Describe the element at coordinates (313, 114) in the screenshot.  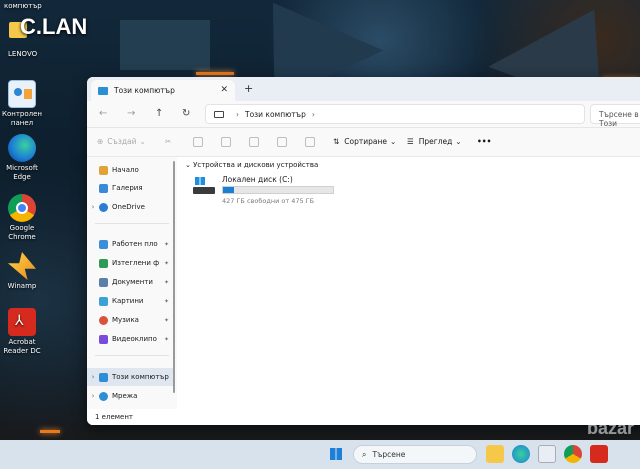
I see `breadcrumb-chevron: ›` at that location.